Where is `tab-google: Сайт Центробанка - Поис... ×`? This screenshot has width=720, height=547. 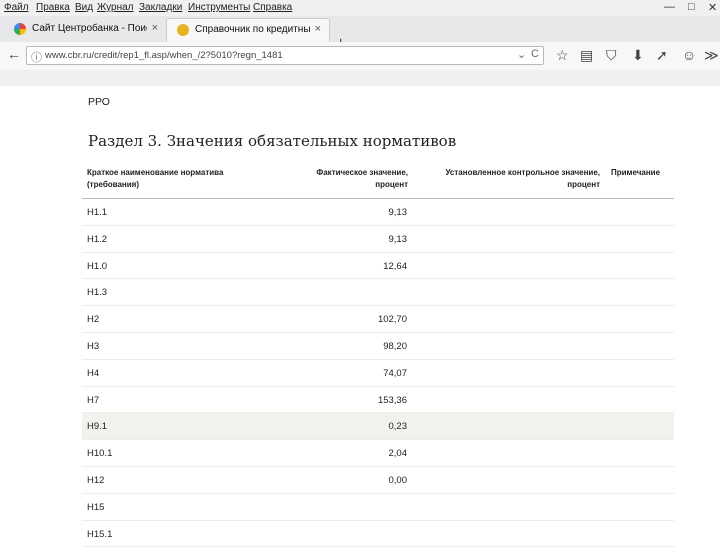 tab-google: Сайт Центробанка - Поис... × is located at coordinates (85, 30).